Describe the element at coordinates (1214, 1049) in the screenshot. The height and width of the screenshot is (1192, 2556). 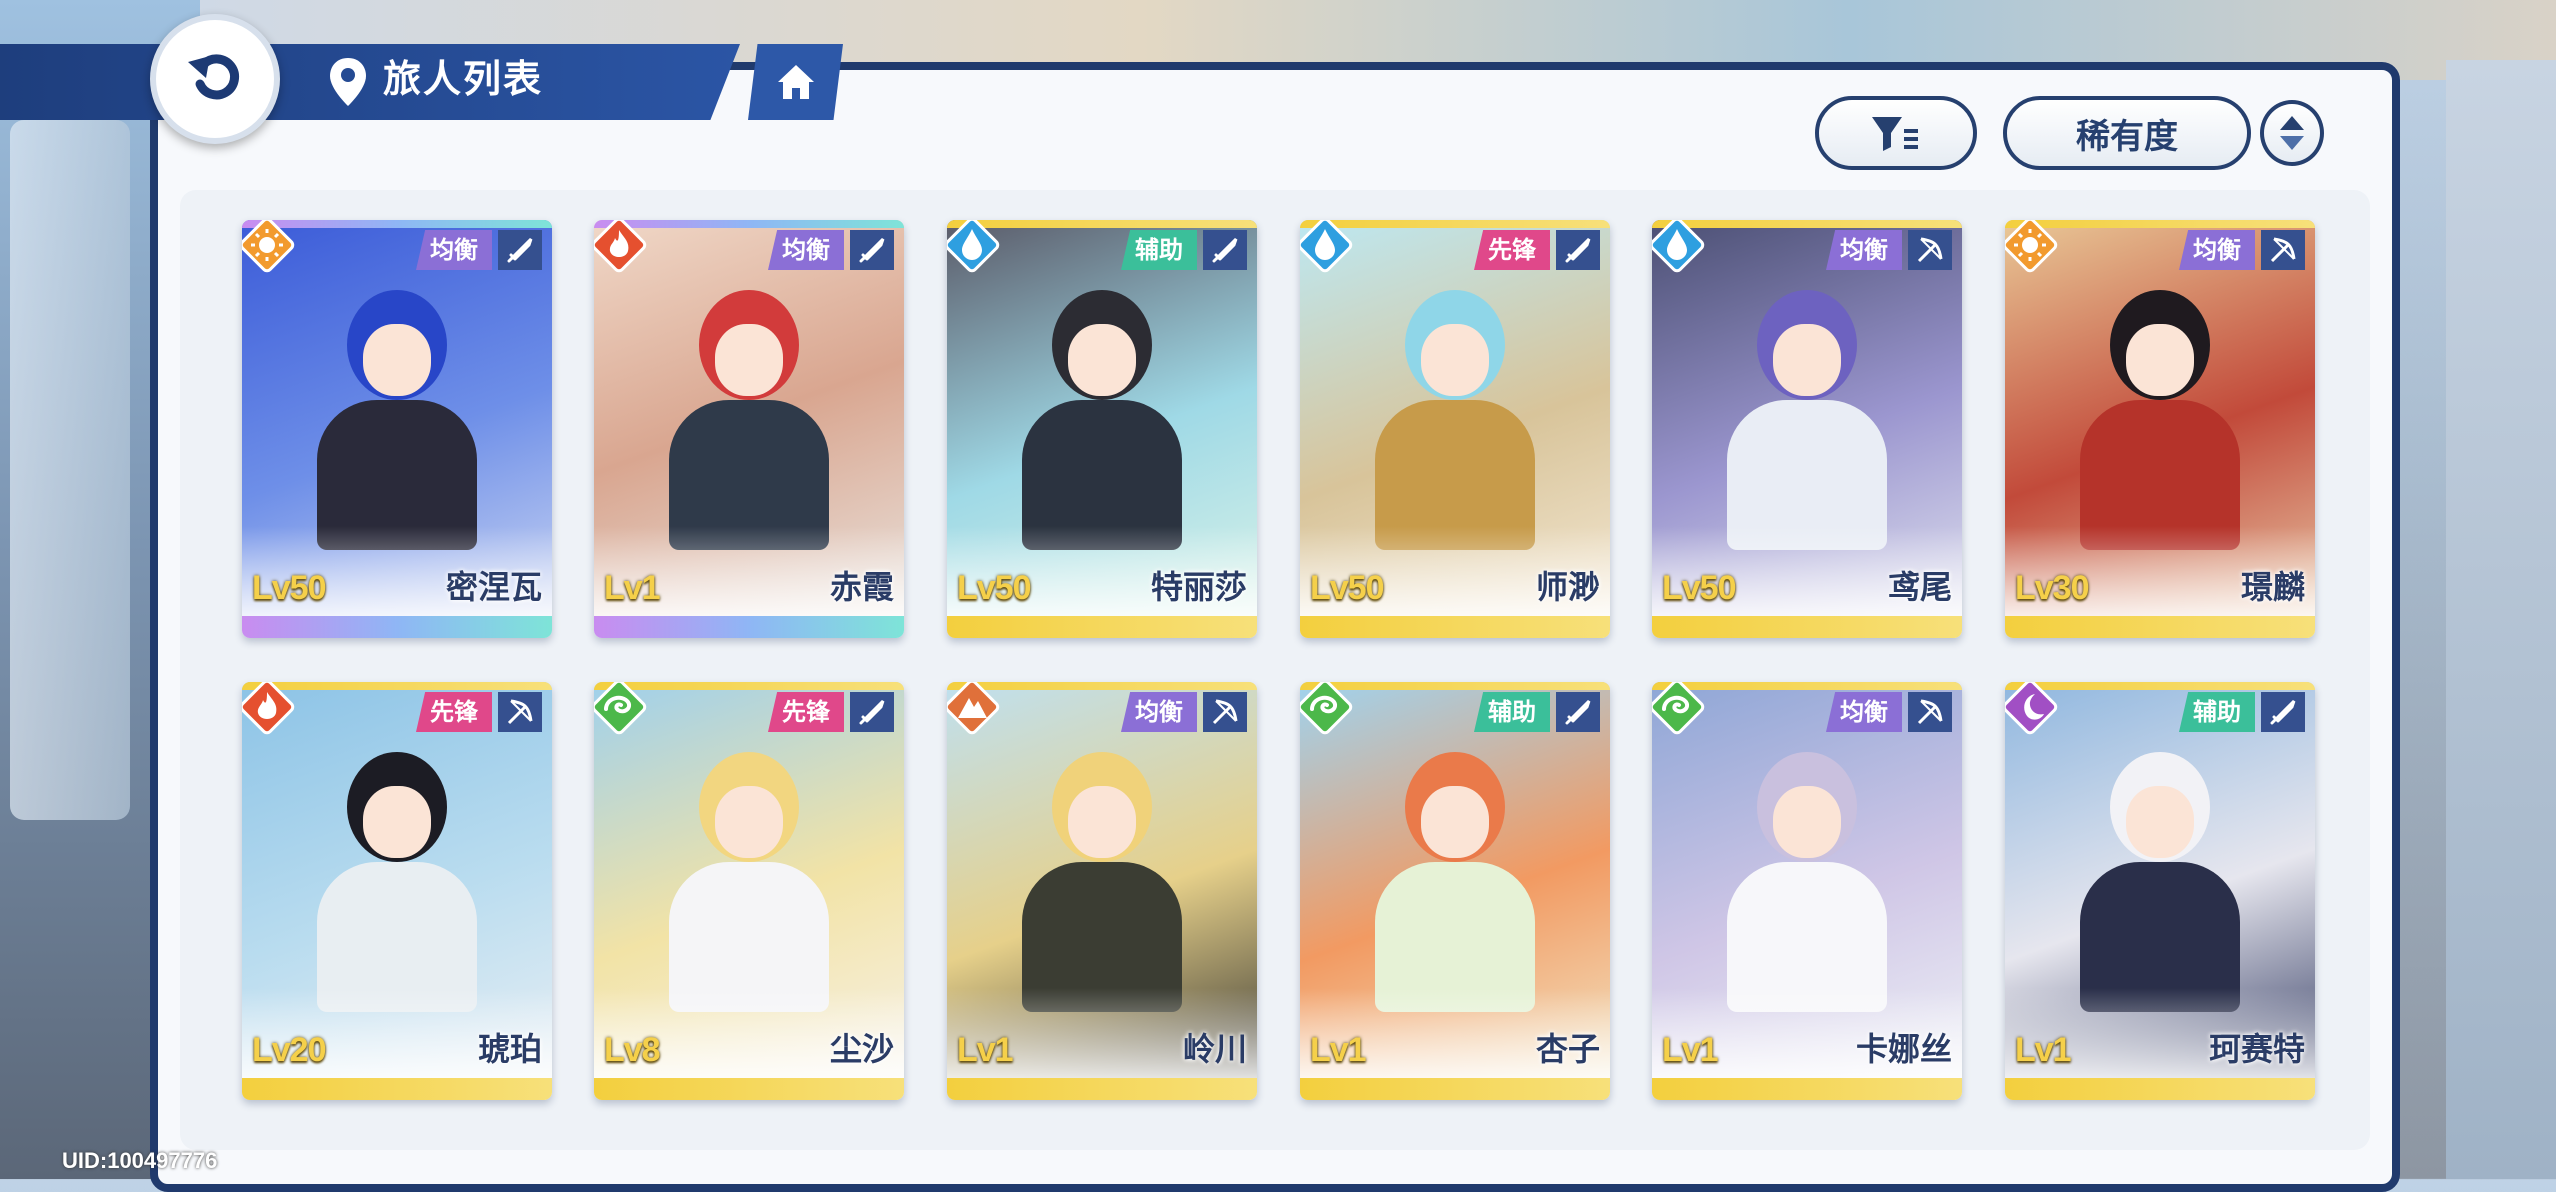
I see `traveler-name: 岭川` at that location.